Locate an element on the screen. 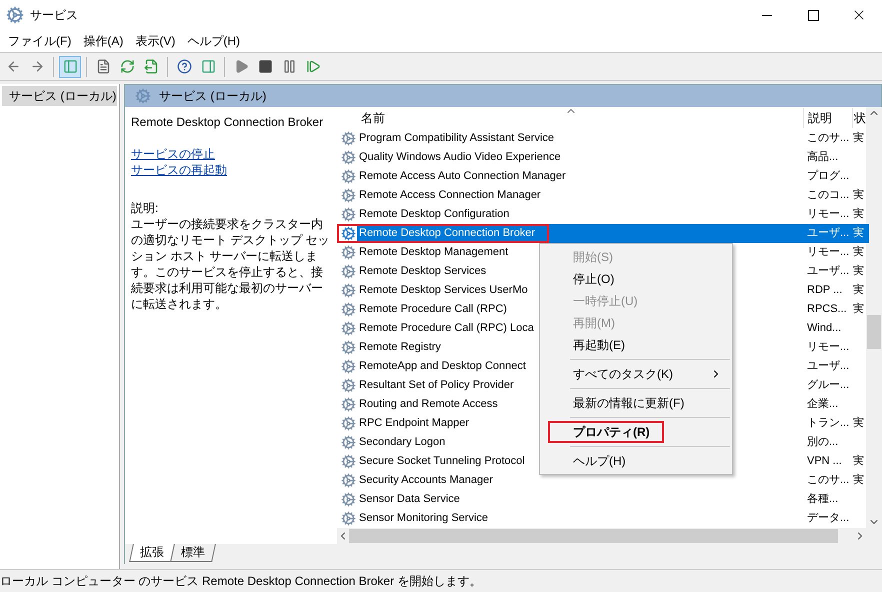 Image resolution: width=882 pixels, height=592 pixels. service-name: Remote Desktop Management is located at coordinates (432, 252).